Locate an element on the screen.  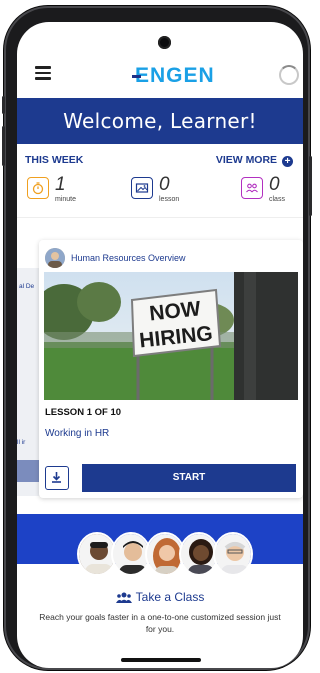
download-icon is located at coordinates (56, 477).